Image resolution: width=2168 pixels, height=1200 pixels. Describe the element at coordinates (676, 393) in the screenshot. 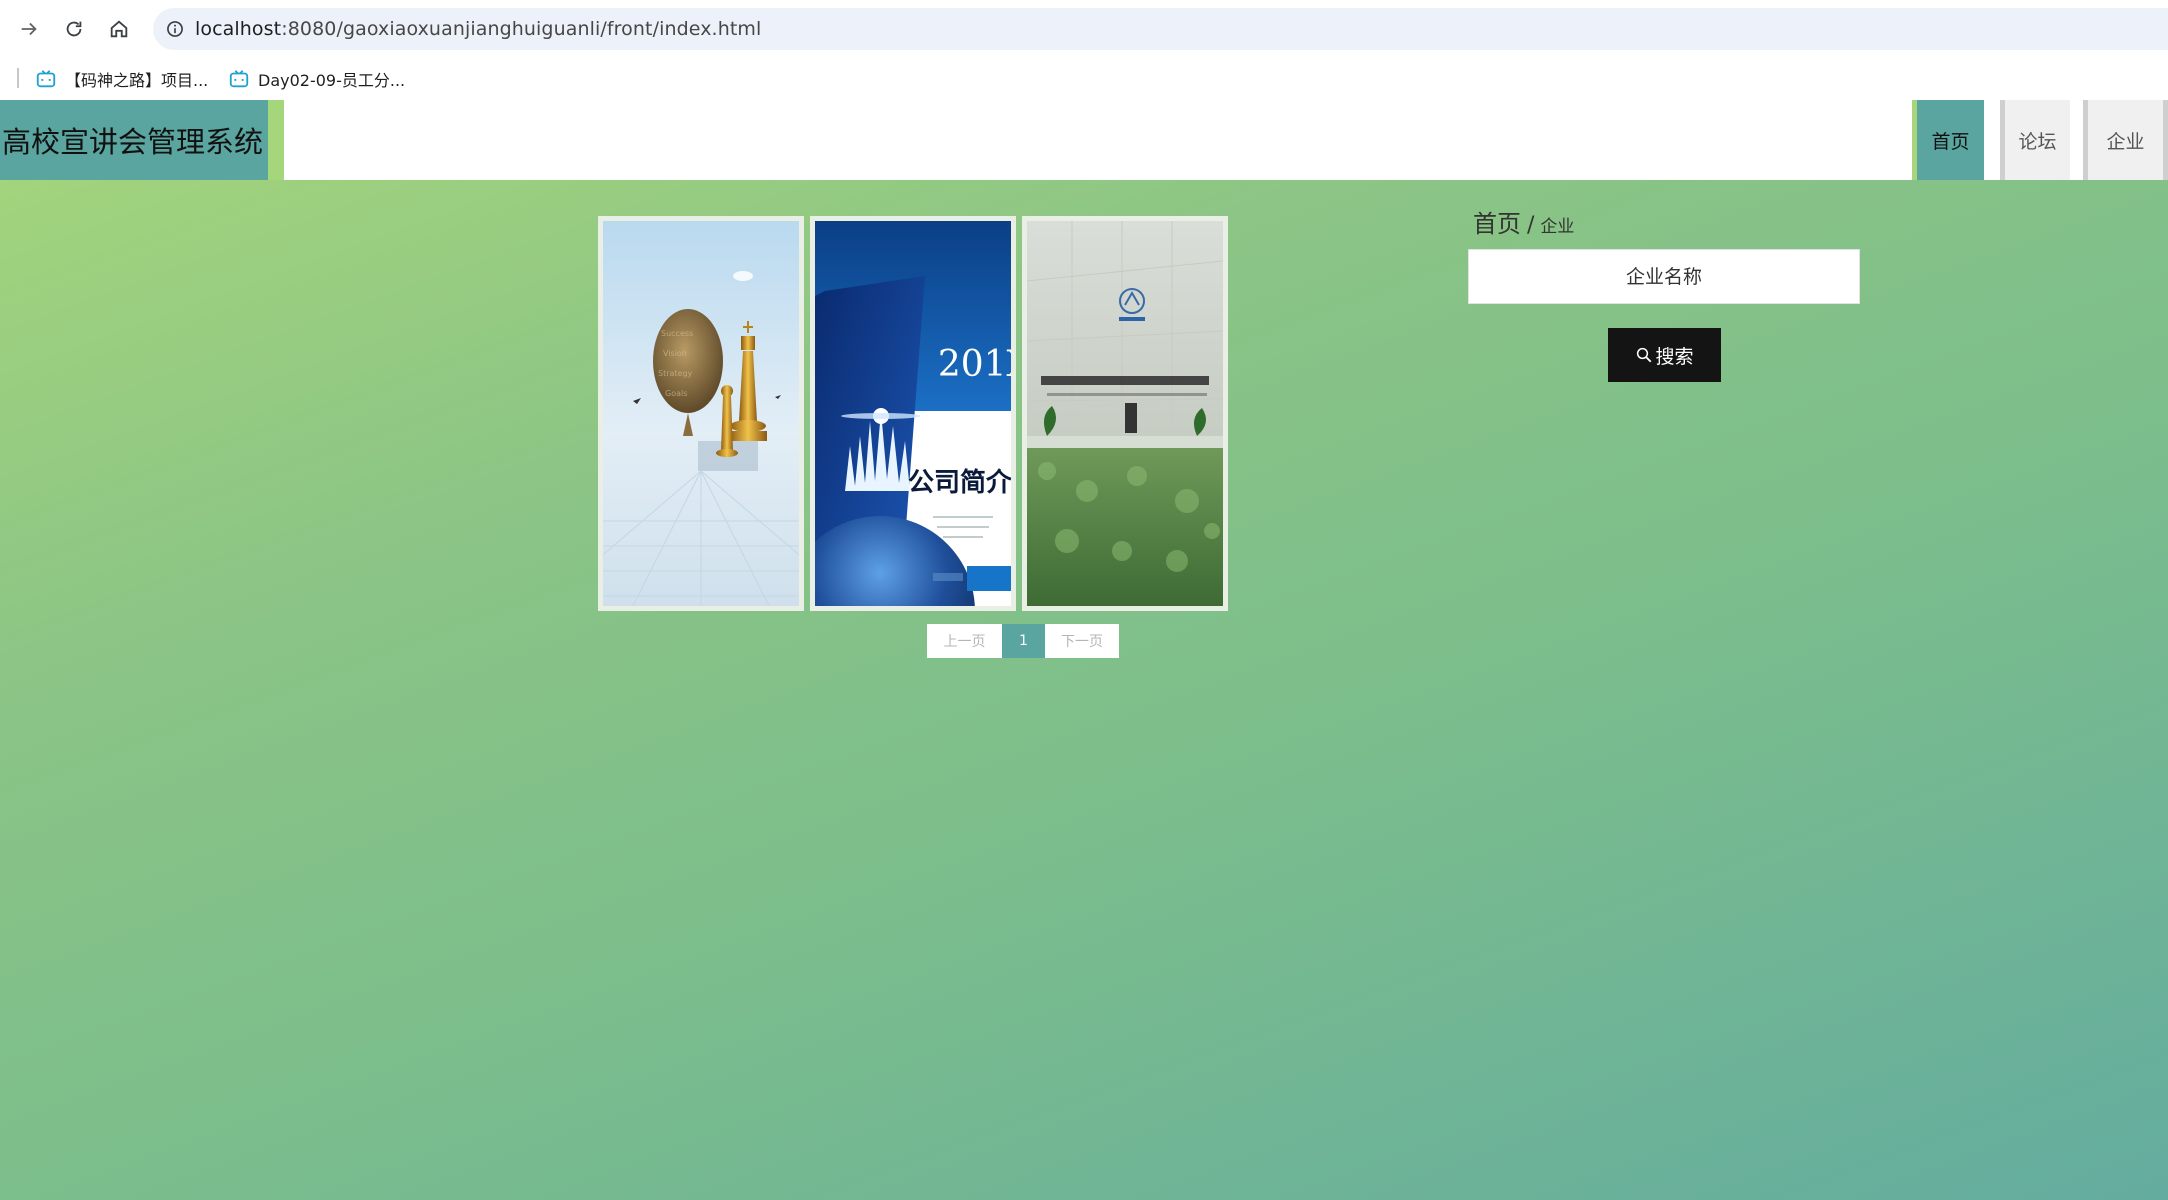

I see `svg-text: Goals` at that location.